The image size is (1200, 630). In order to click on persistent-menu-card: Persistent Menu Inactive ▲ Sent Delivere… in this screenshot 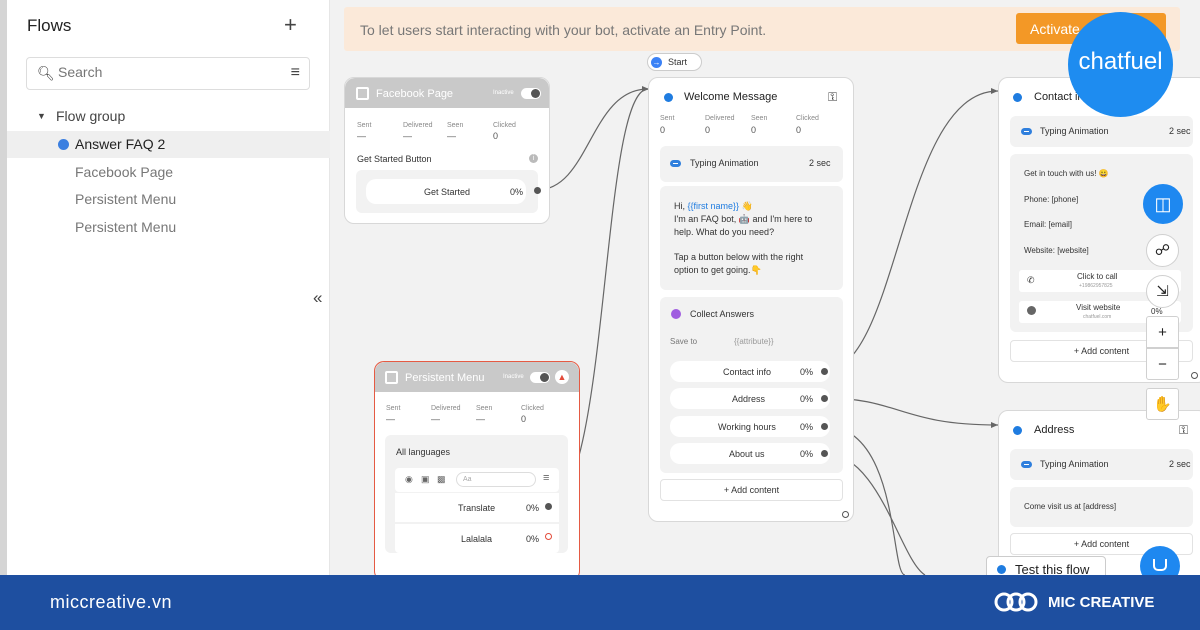, I will do `click(477, 471)`.